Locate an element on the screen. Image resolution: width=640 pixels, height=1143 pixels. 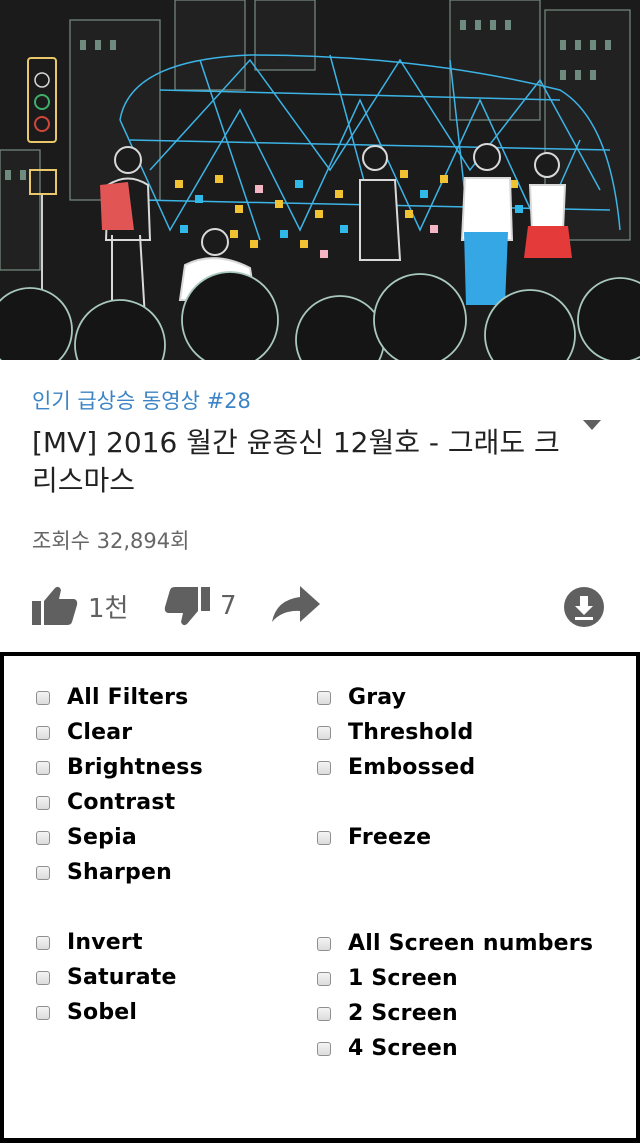
filter-label: Saturate is located at coordinates (122, 977).